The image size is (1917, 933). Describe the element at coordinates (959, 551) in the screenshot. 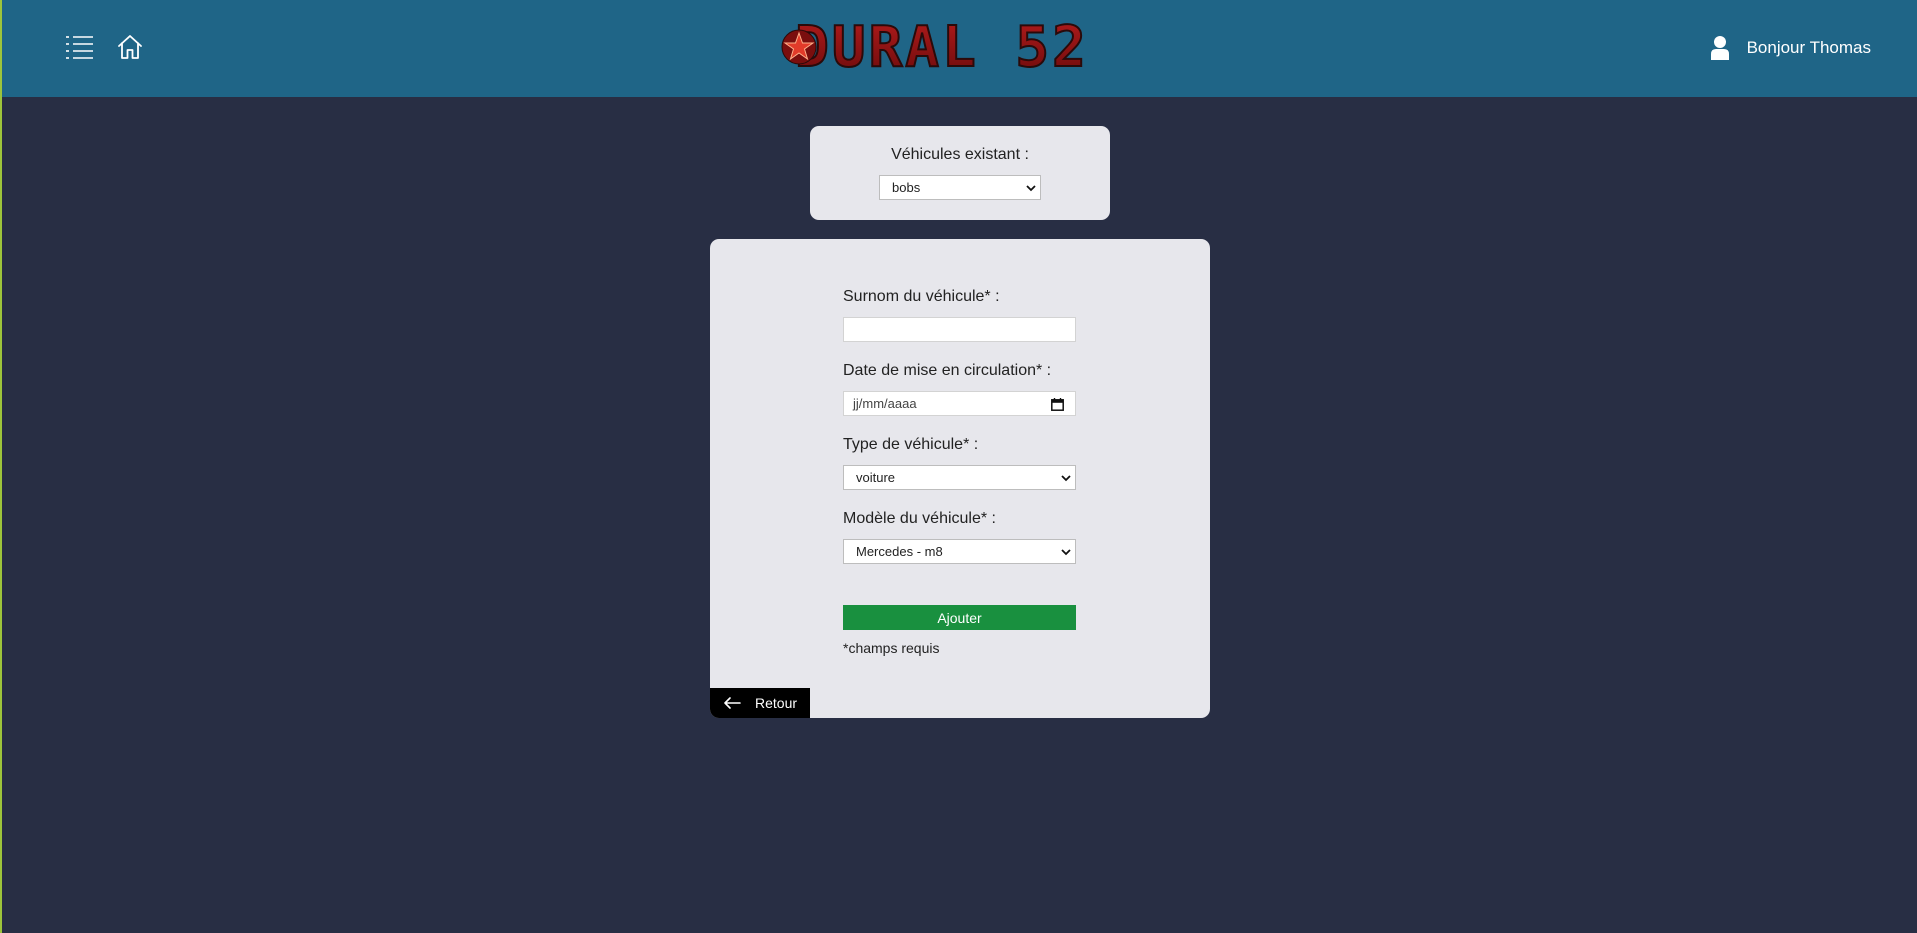

I see `model-select: Mercedes - m8` at that location.